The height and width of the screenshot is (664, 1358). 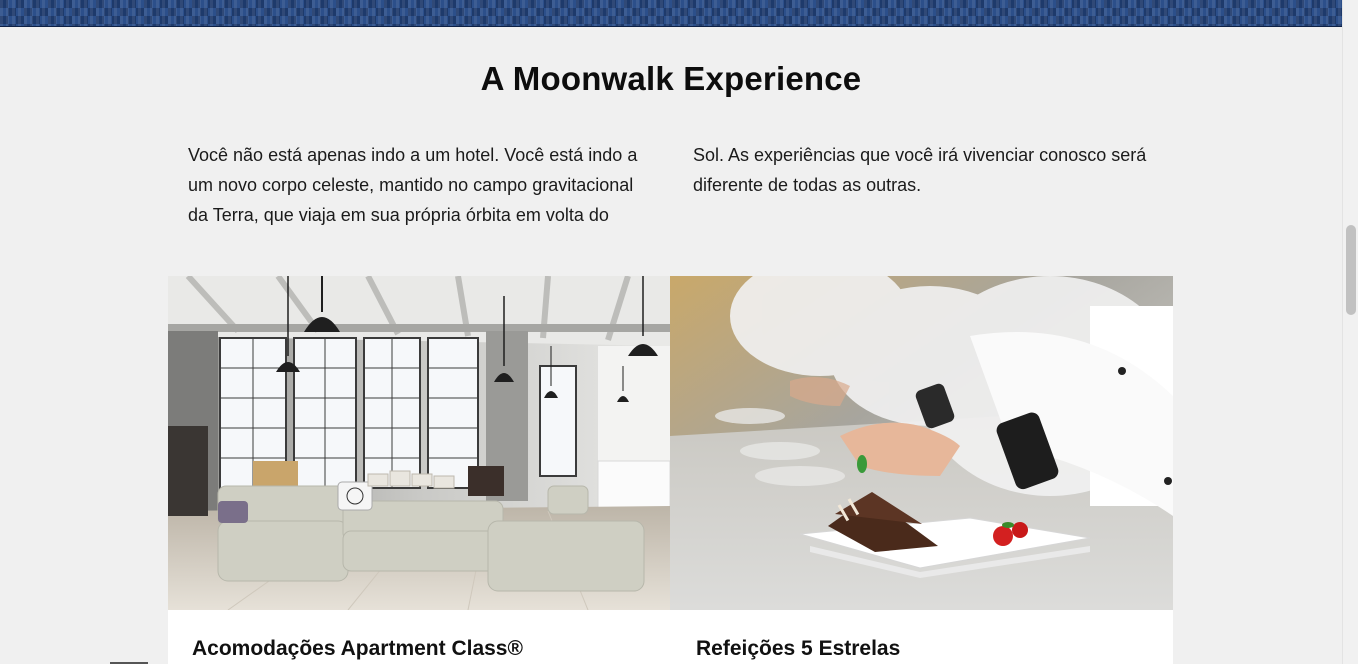 What do you see at coordinates (1351, 270) in the screenshot?
I see `scrollbar-thumb` at bounding box center [1351, 270].